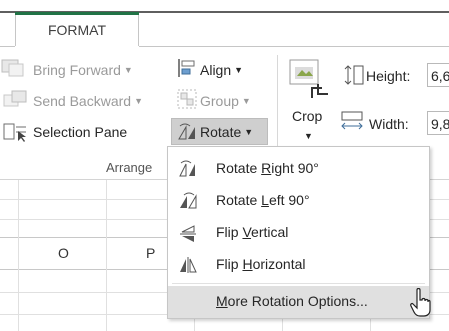  What do you see at coordinates (308, 78) in the screenshot?
I see `crop-icon` at bounding box center [308, 78].